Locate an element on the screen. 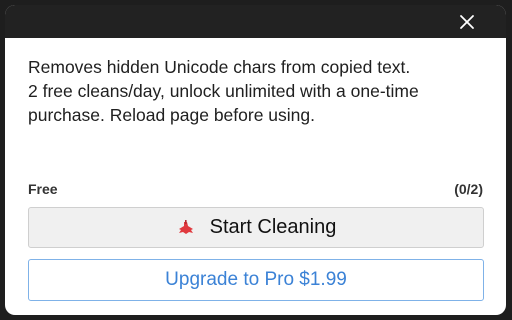 The height and width of the screenshot is (320, 512). title-bar is located at coordinates (255, 21).